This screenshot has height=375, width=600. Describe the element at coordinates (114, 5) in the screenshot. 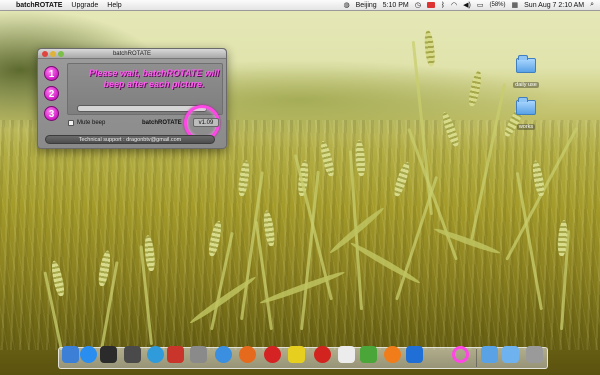

I see `menu-help: Help` at that location.